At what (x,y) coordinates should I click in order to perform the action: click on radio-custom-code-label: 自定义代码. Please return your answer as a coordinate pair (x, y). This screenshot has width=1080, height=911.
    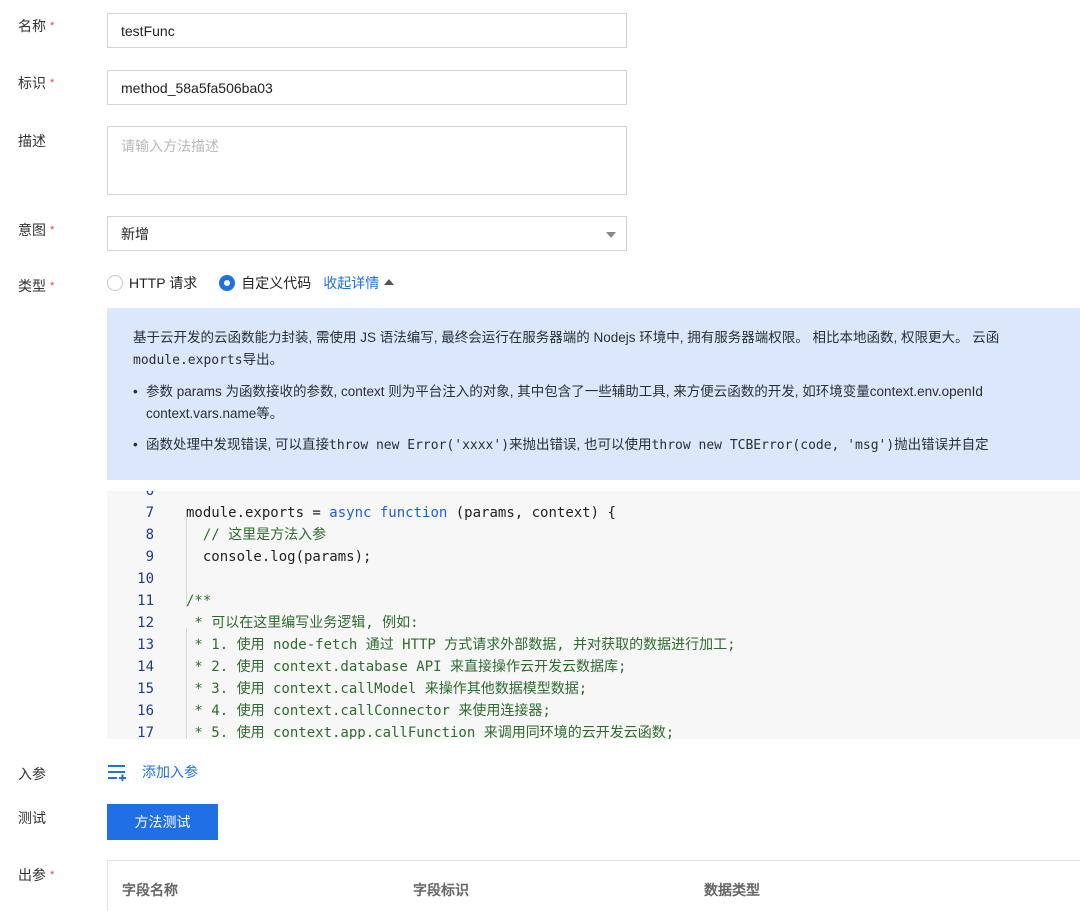
    Looking at the image, I should click on (276, 283).